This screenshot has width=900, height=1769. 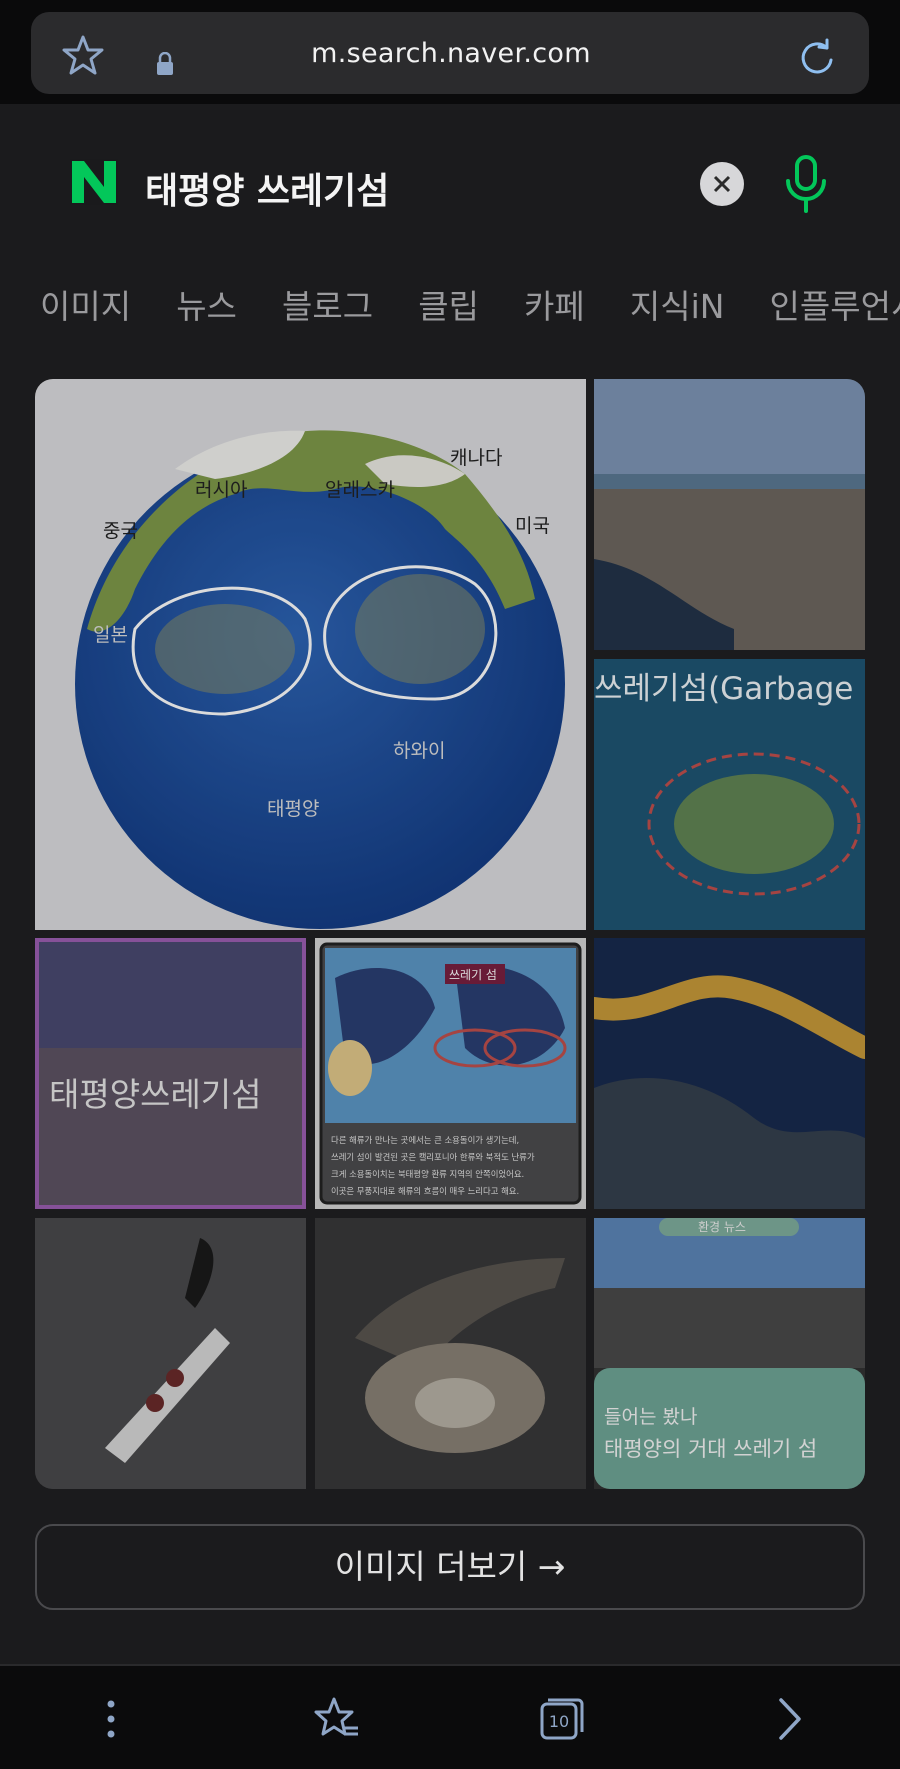 I want to click on news-line-2: 태평양의 거대 쓰레기 섬, so click(x=710, y=1449).